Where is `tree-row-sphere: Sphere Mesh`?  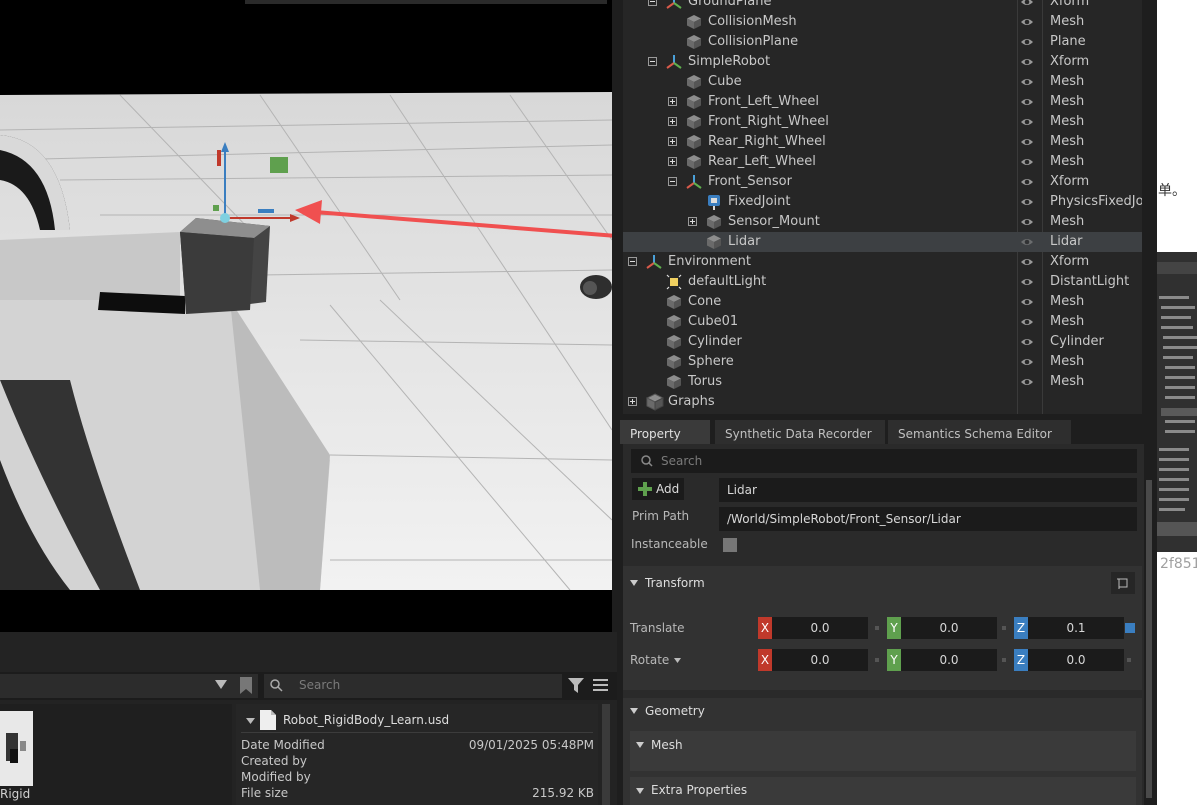
tree-row-sphere: Sphere Mesh is located at coordinates (882, 362).